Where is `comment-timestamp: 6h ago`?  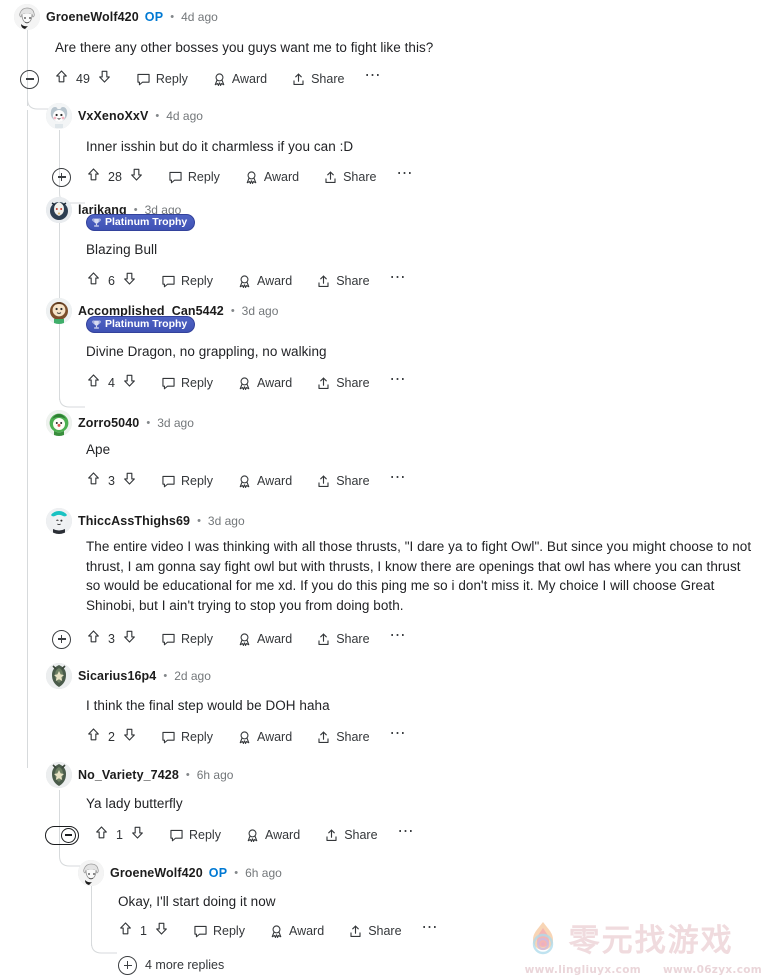 comment-timestamp: 6h ago is located at coordinates (215, 775).